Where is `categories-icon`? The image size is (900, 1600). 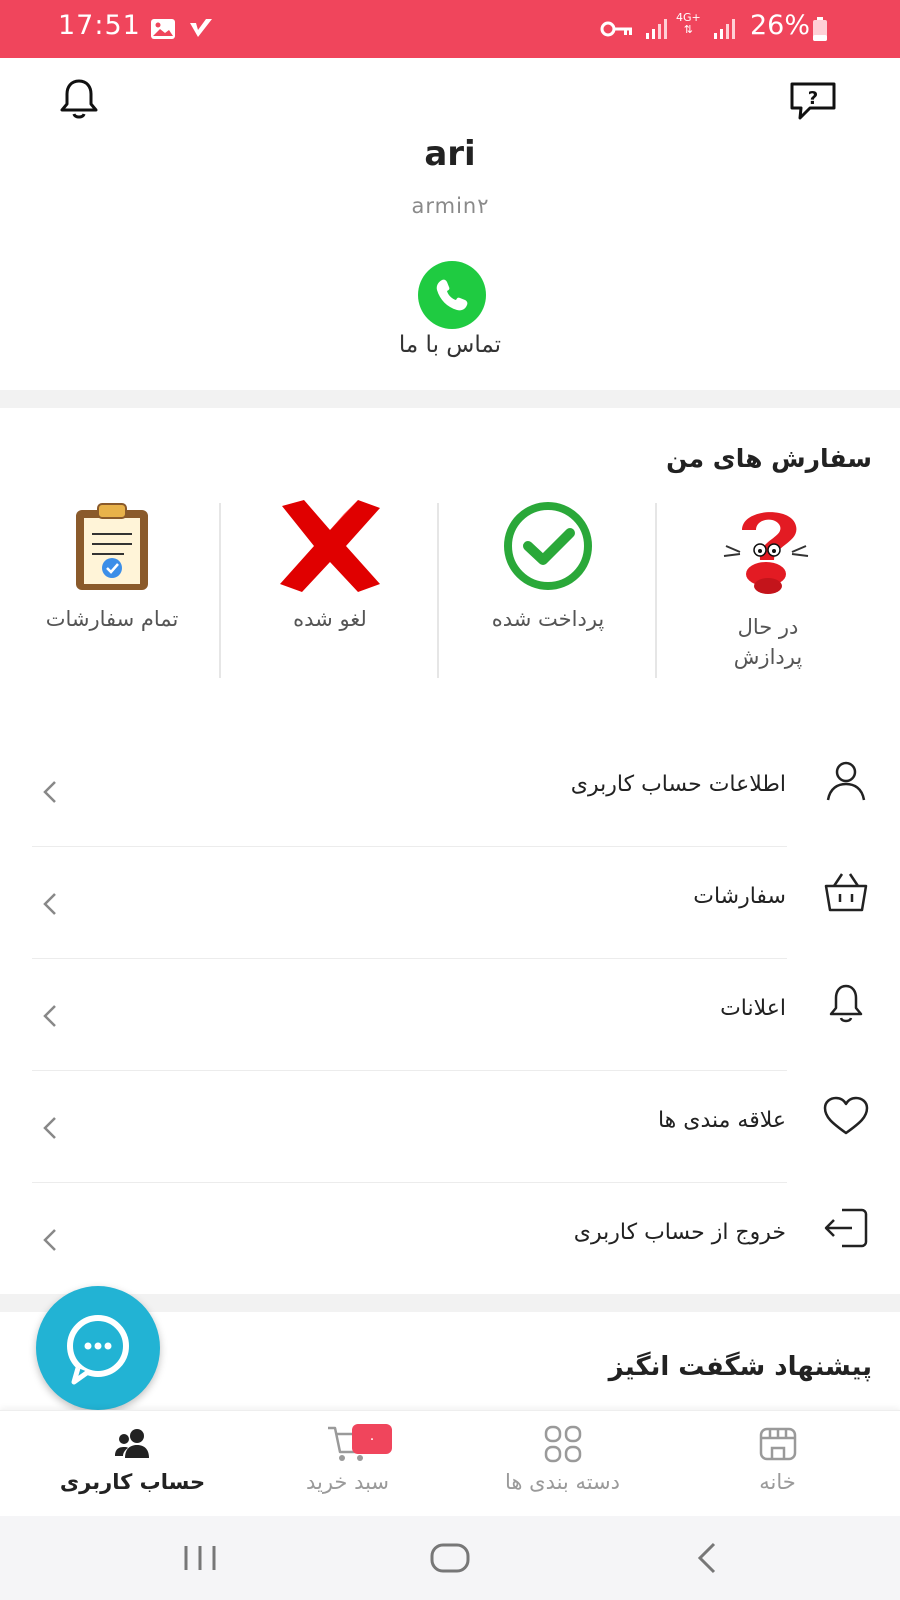
categories-icon is located at coordinates (562, 1444).